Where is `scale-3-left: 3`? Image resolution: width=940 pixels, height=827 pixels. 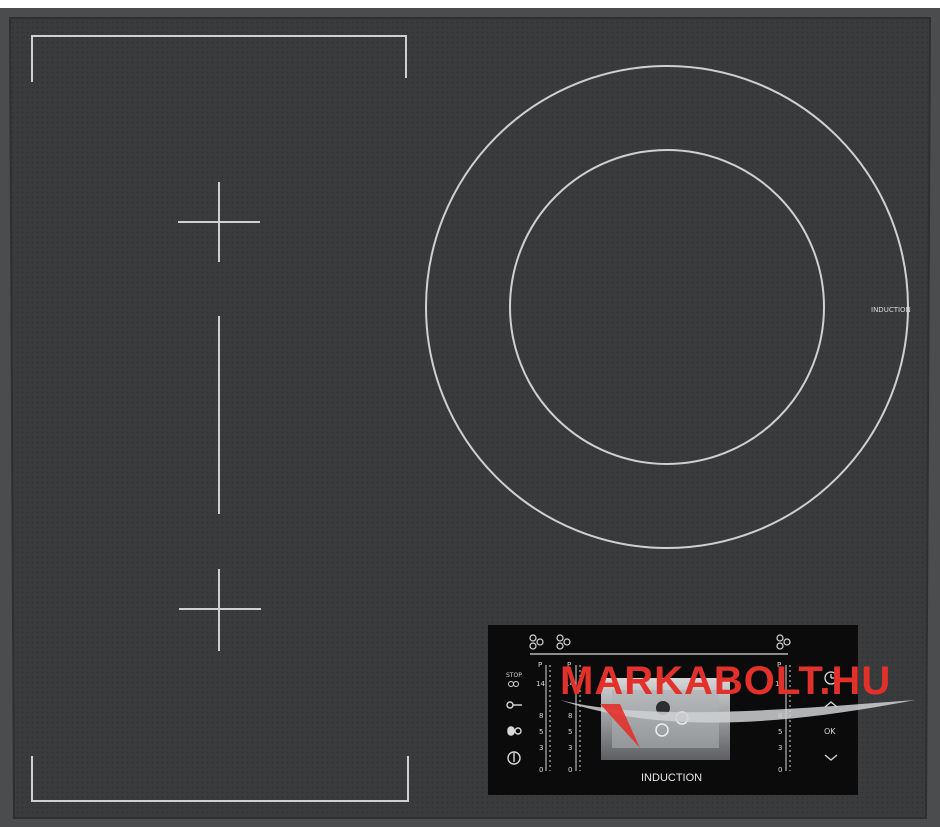 scale-3-left: 3 is located at coordinates (541, 748).